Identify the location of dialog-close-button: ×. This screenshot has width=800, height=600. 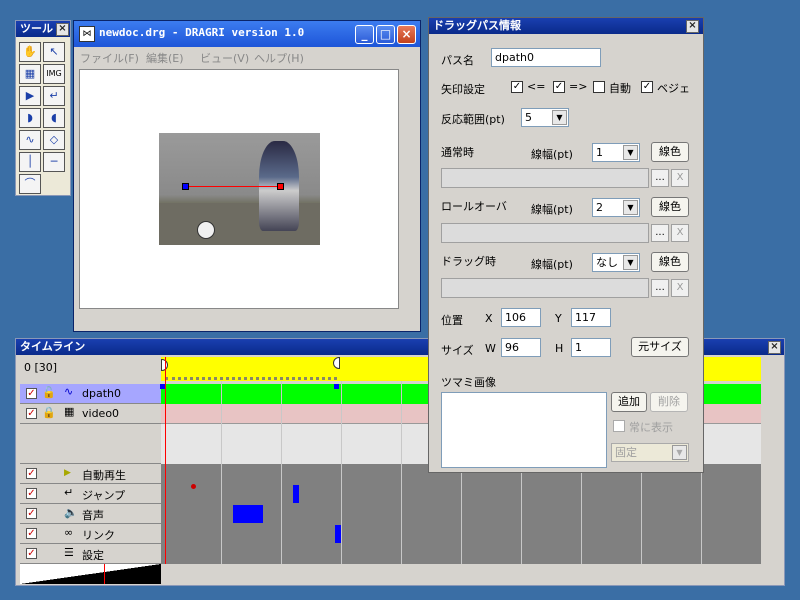
(692, 26).